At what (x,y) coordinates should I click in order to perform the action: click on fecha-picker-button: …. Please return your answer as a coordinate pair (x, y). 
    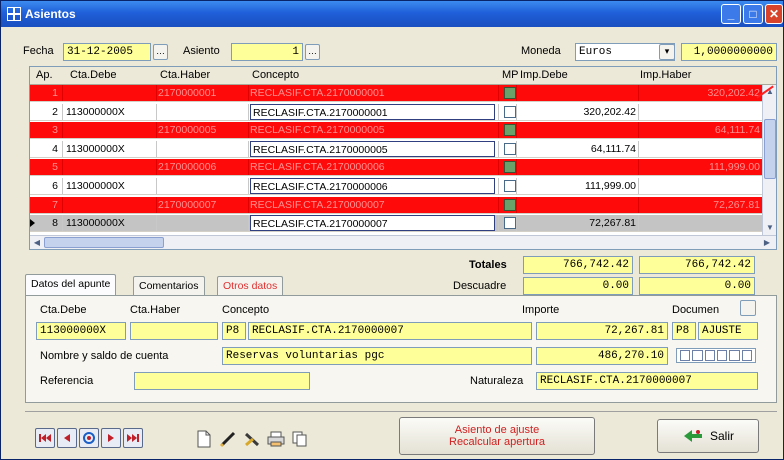
    Looking at the image, I should click on (160, 52).